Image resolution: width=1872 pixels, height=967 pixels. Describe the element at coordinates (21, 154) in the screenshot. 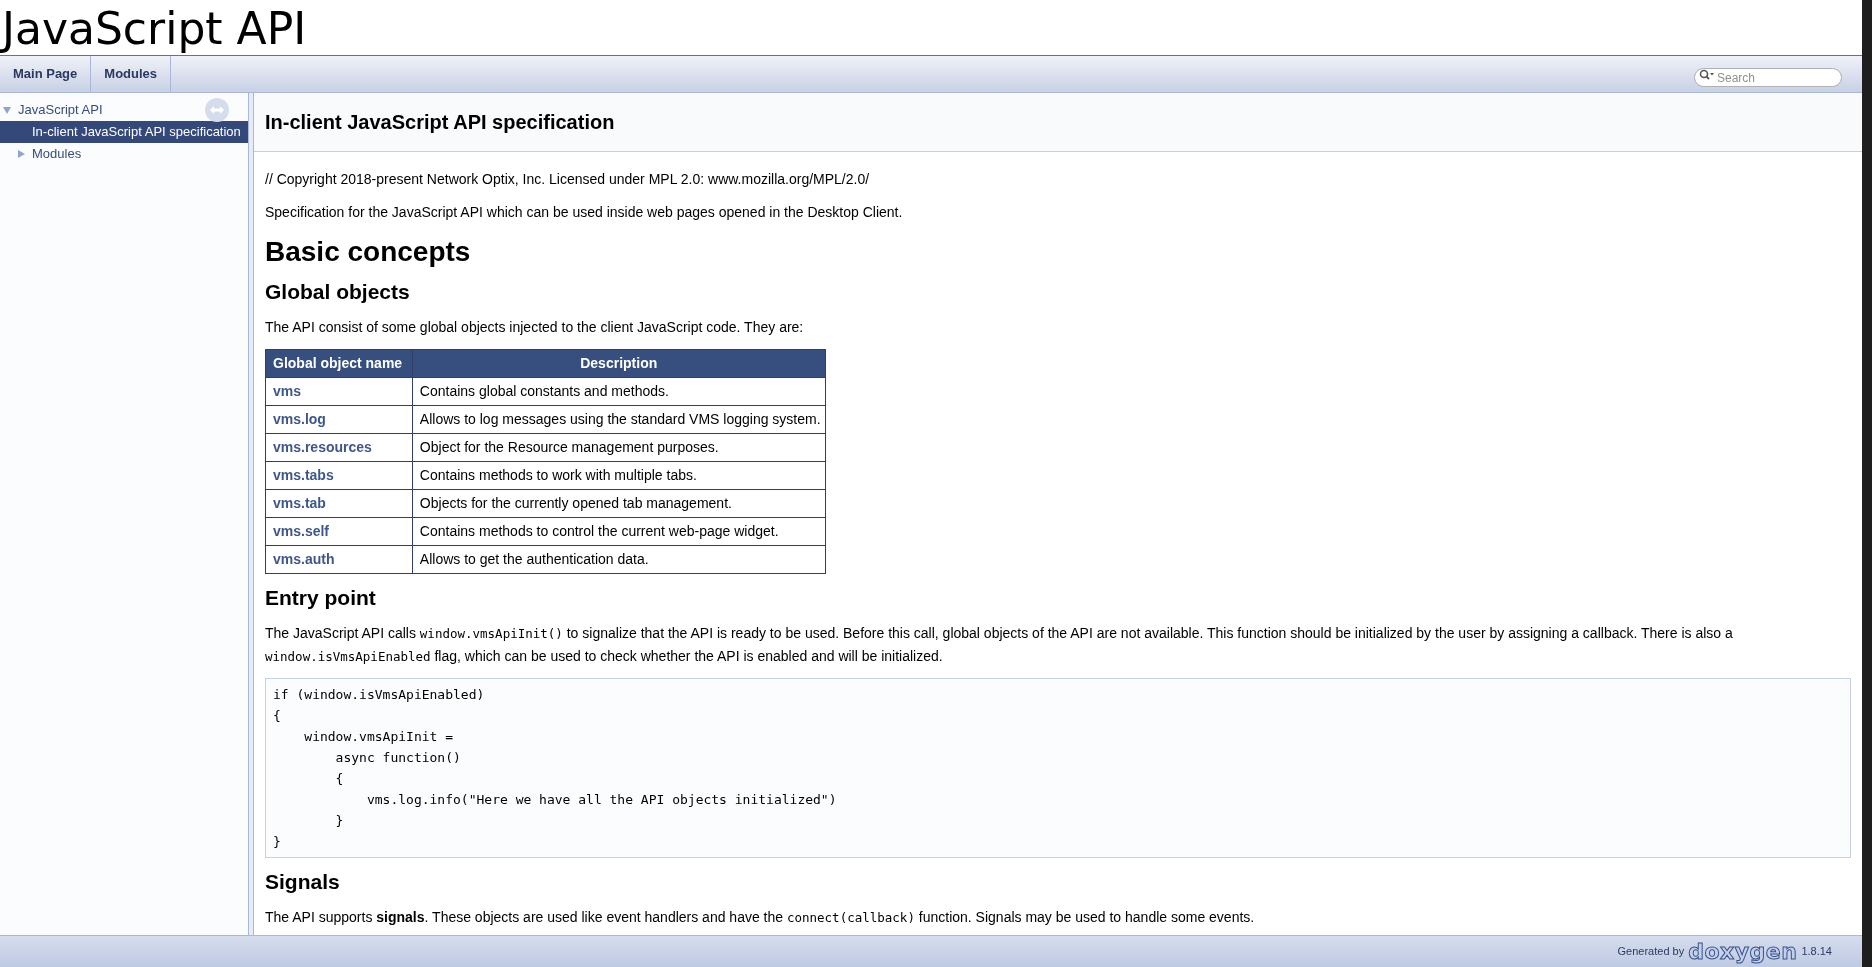

I see `caret-right-icon` at that location.